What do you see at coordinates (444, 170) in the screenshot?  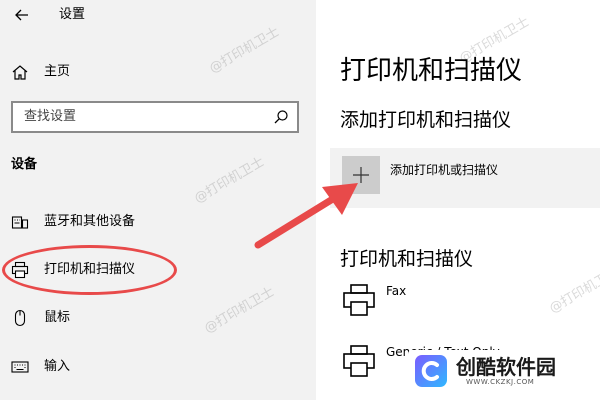 I see `add-printer-label: 添加打印机或扫描仪` at bounding box center [444, 170].